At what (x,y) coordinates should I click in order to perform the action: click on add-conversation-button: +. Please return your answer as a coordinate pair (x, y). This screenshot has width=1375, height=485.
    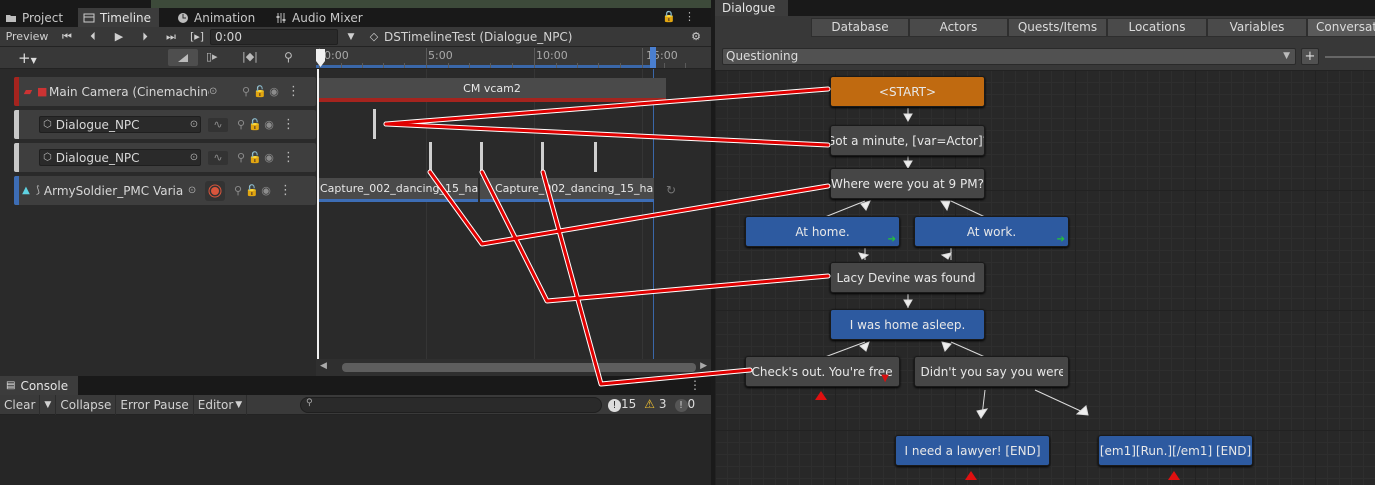
    Looking at the image, I should click on (1310, 56).